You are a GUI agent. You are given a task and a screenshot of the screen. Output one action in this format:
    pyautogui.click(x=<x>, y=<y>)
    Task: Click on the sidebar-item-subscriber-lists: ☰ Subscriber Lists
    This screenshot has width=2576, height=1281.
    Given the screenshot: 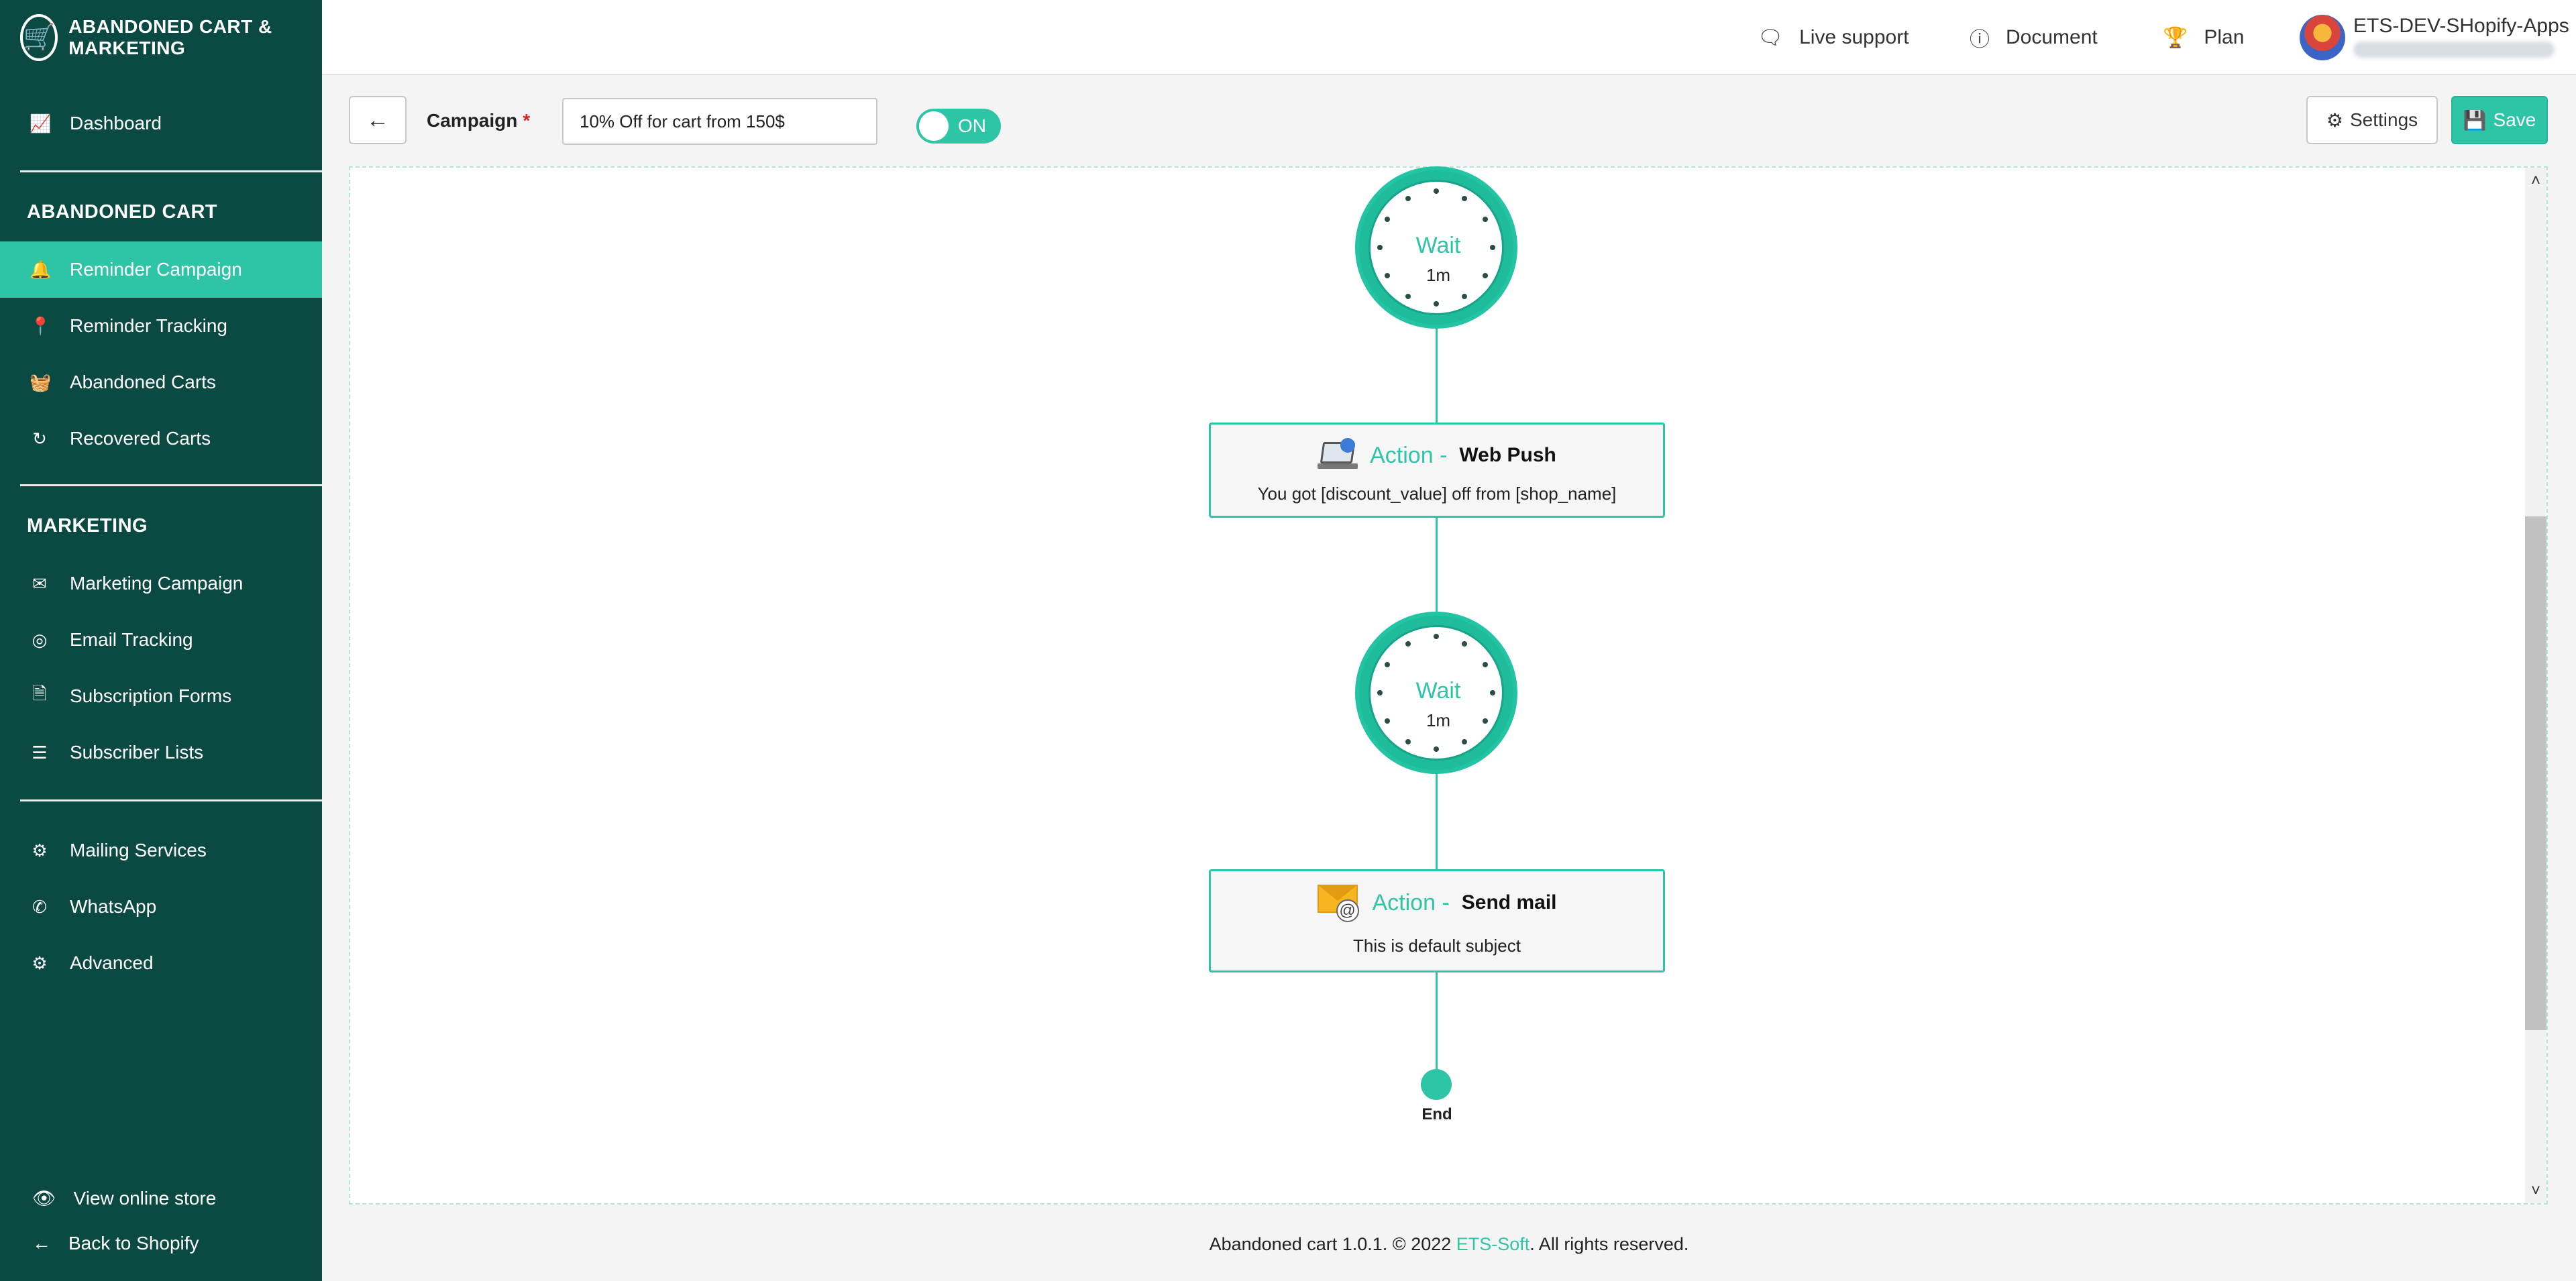 What is the action you would take?
    pyautogui.click(x=161, y=752)
    